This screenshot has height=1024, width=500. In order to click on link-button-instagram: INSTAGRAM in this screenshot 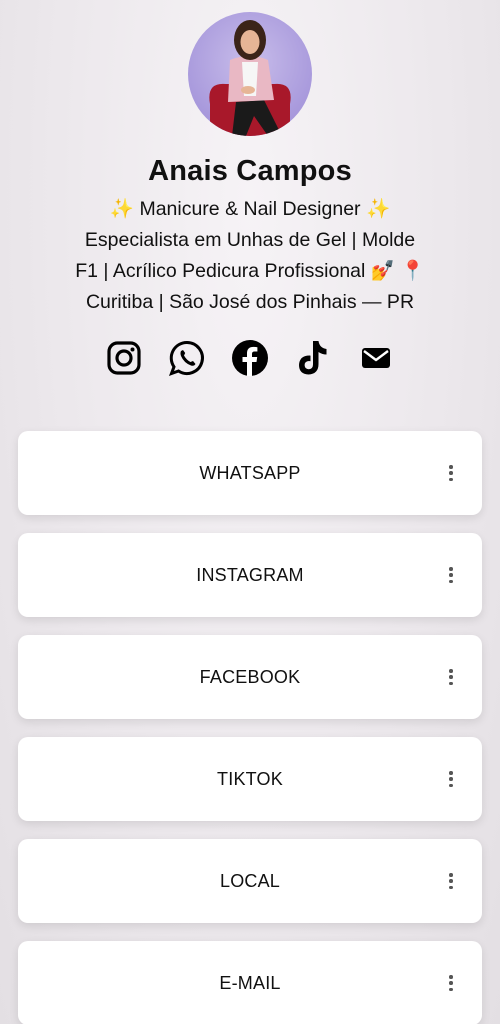, I will do `click(250, 575)`.